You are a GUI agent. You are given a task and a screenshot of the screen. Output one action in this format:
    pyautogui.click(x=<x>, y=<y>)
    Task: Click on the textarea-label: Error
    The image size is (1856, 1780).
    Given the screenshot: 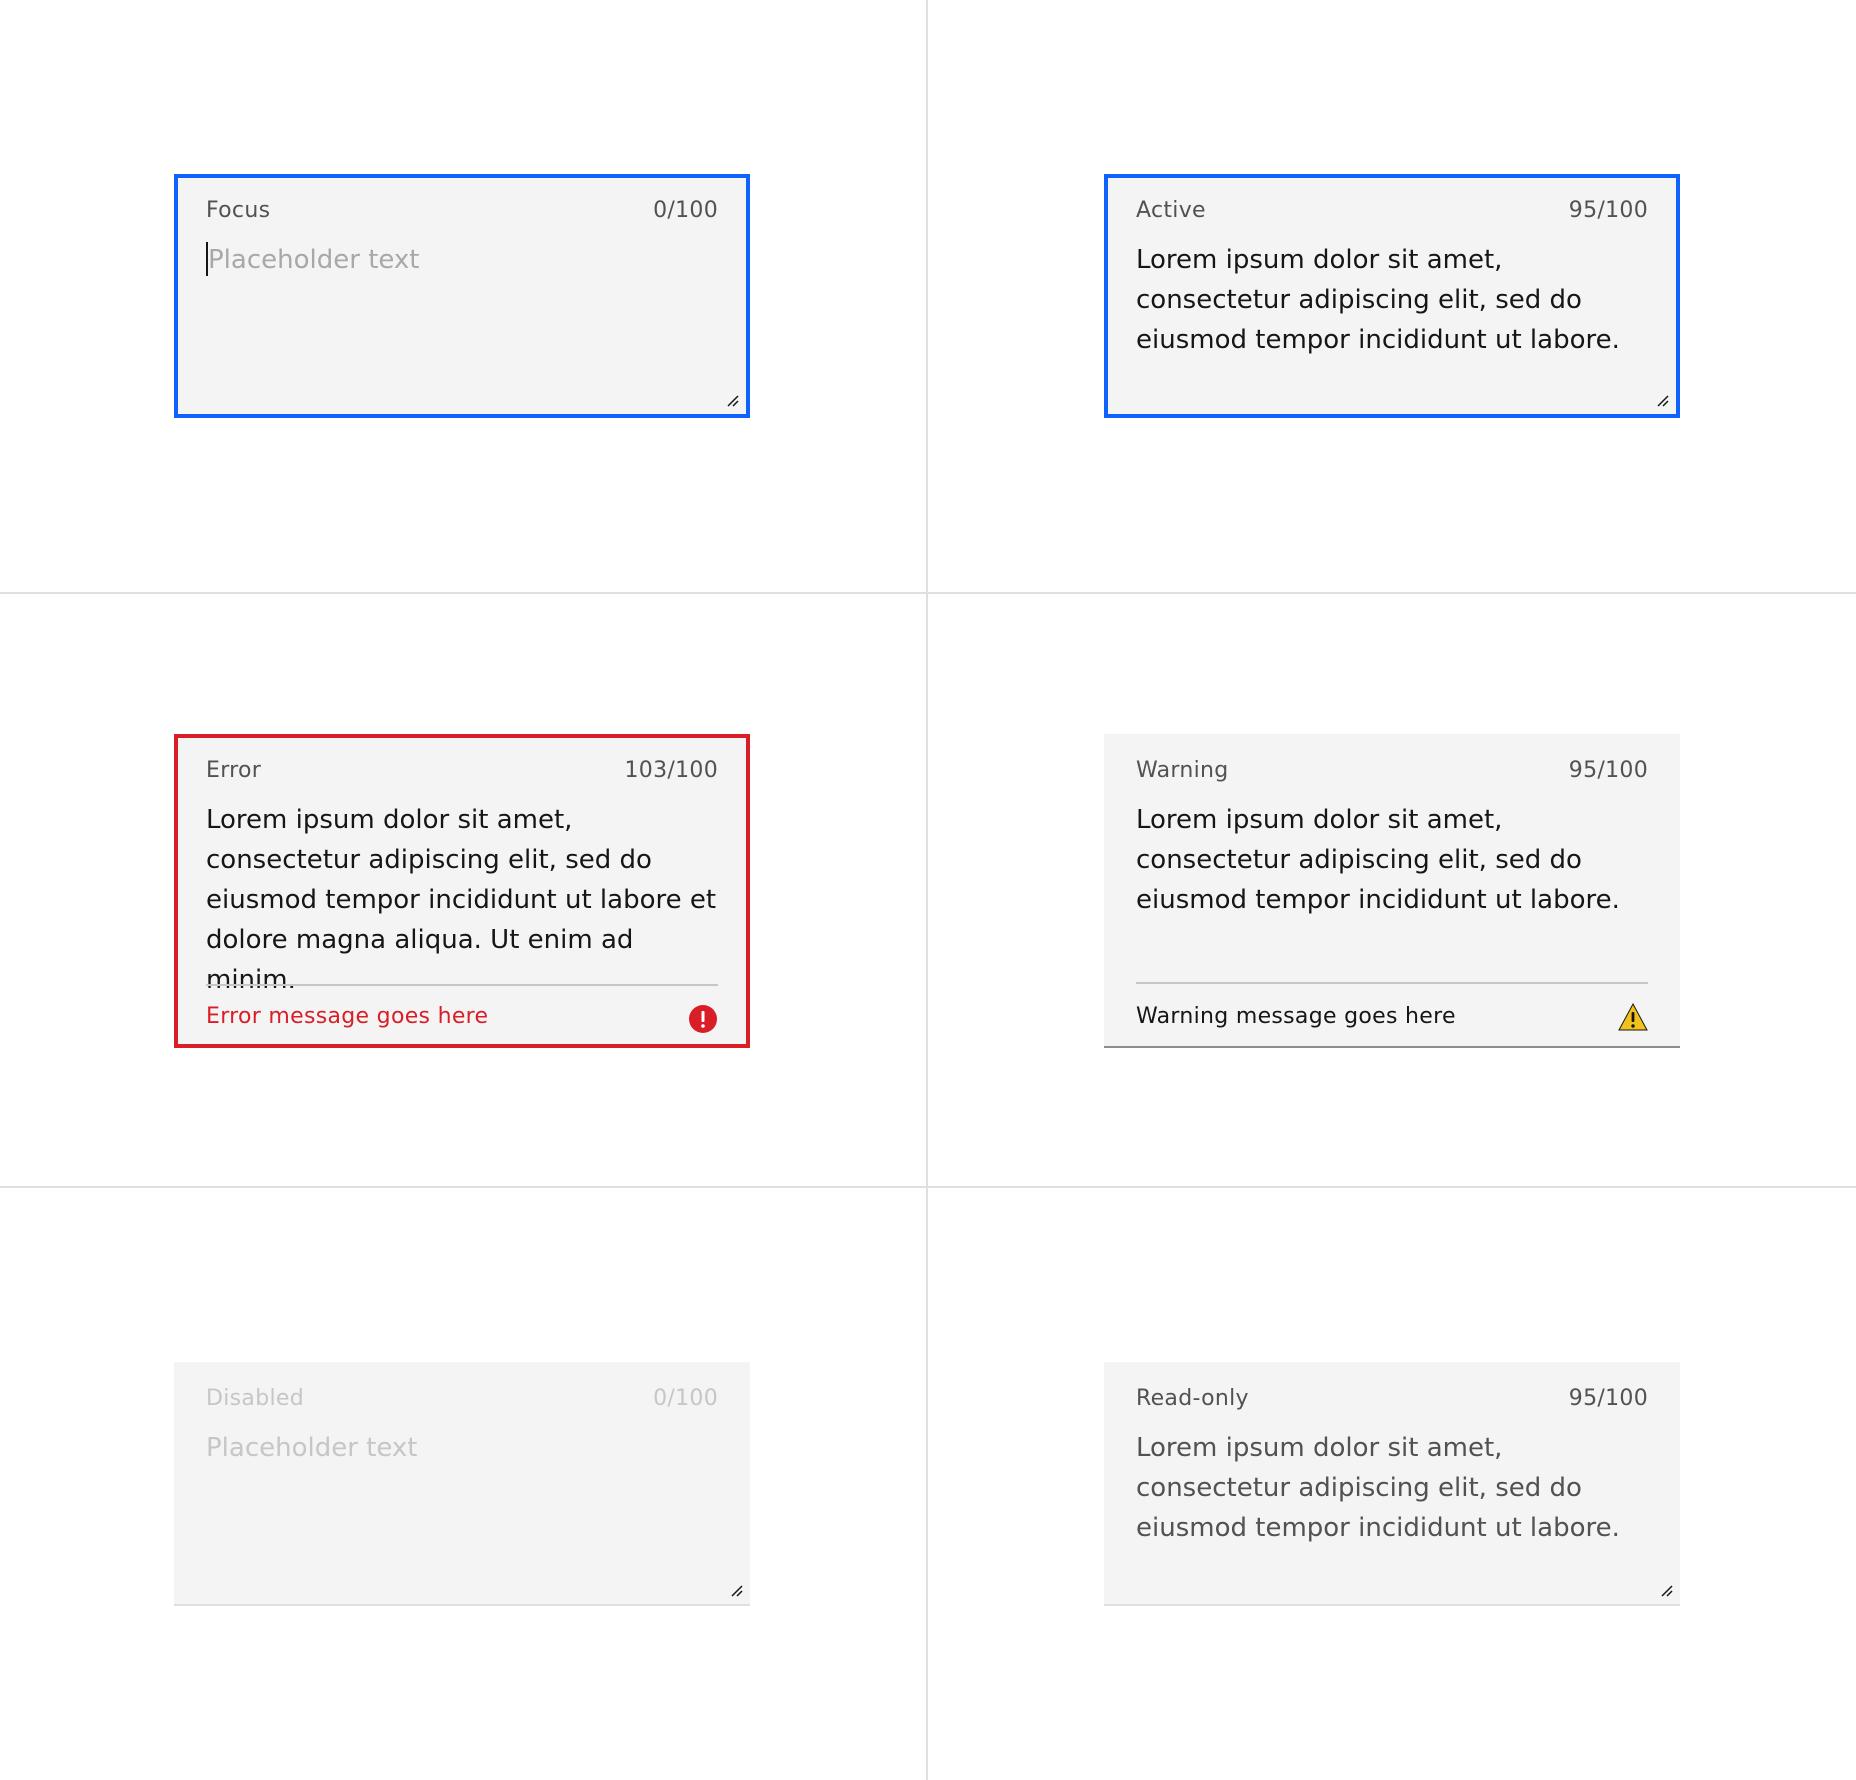 What is the action you would take?
    pyautogui.click(x=234, y=770)
    